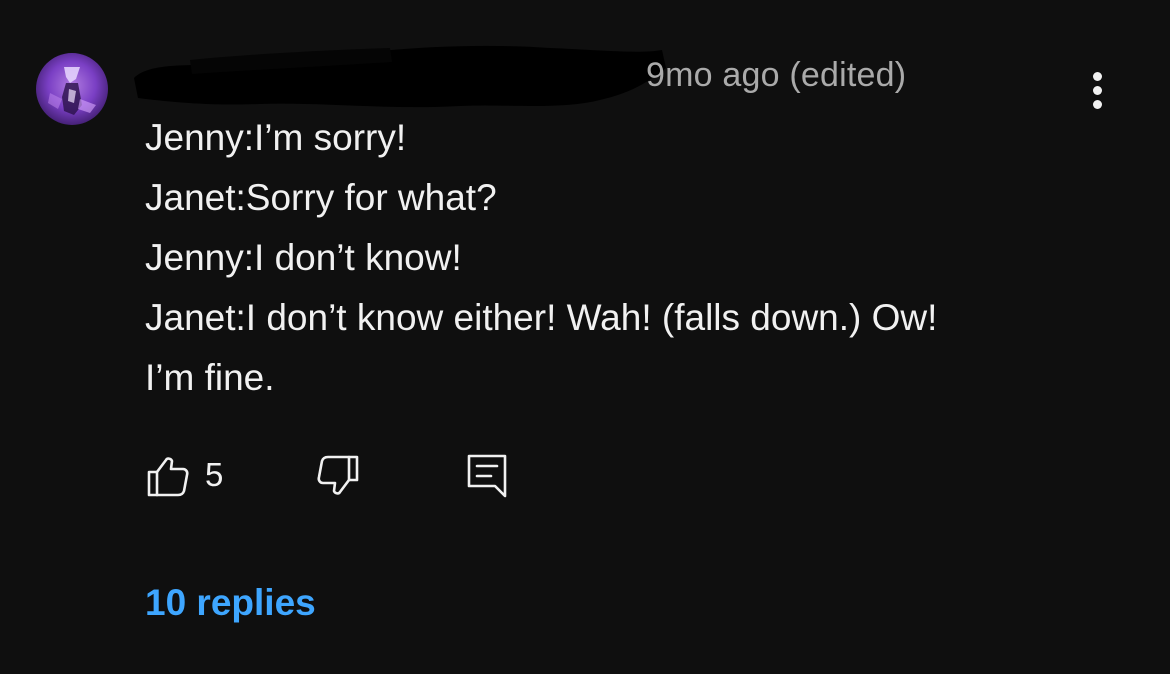  Describe the element at coordinates (400, 76) in the screenshot. I see `redacted-username` at that location.